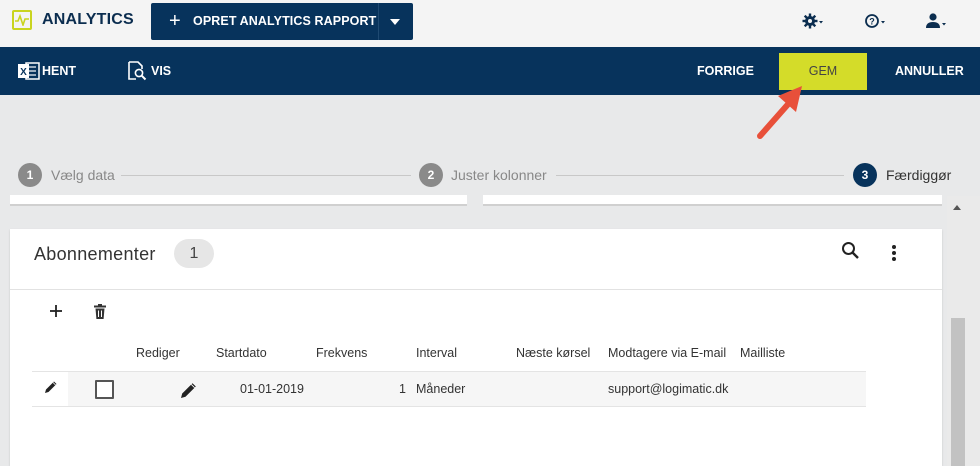 This screenshot has width=980, height=466. Describe the element at coordinates (59, 71) in the screenshot. I see `hent-button: HENT` at that location.